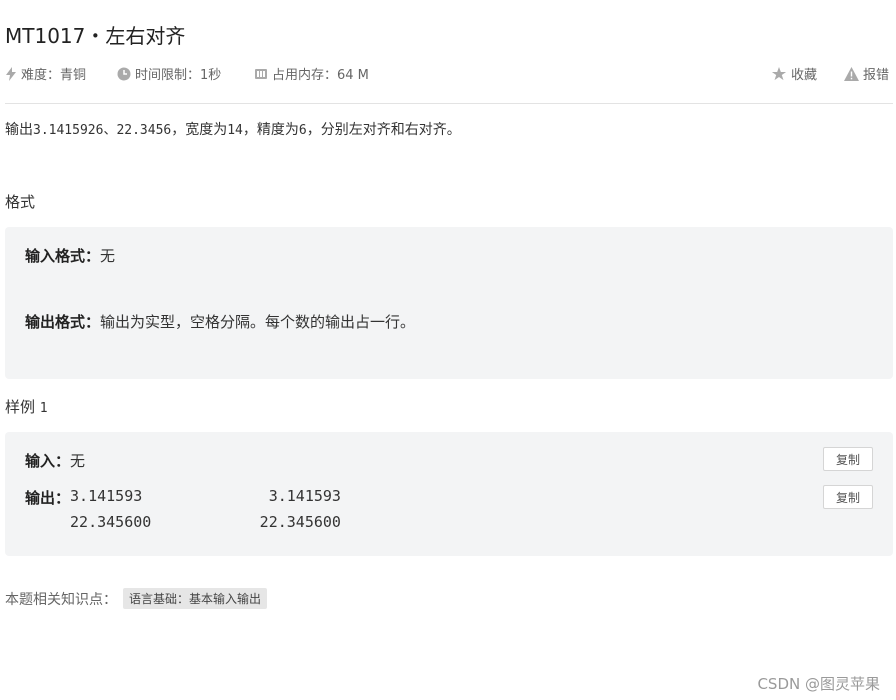 This screenshot has height=700, width=896. Describe the element at coordinates (779, 73) in the screenshot. I see `star-icon` at that location.